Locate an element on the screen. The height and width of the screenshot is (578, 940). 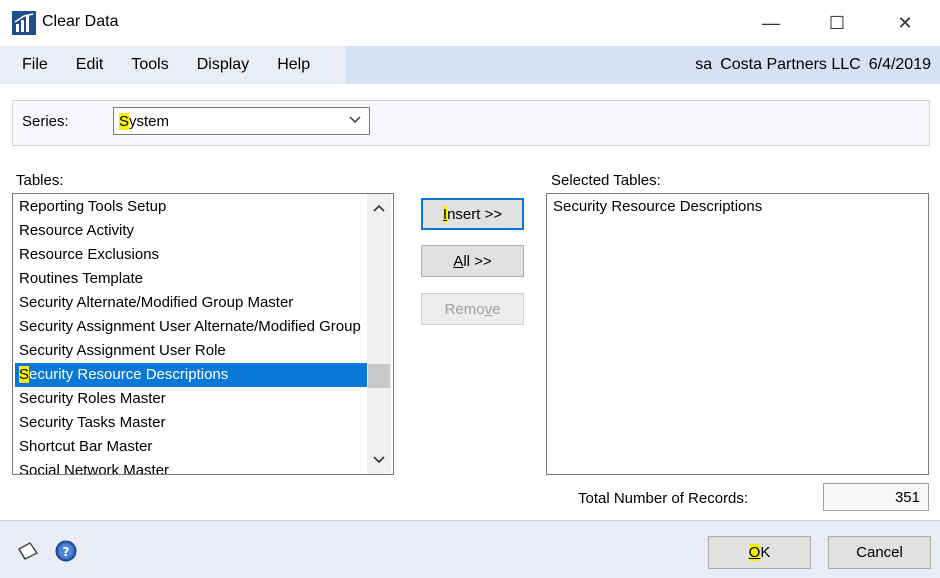
remove-button: Remo v e is located at coordinates (472, 309).